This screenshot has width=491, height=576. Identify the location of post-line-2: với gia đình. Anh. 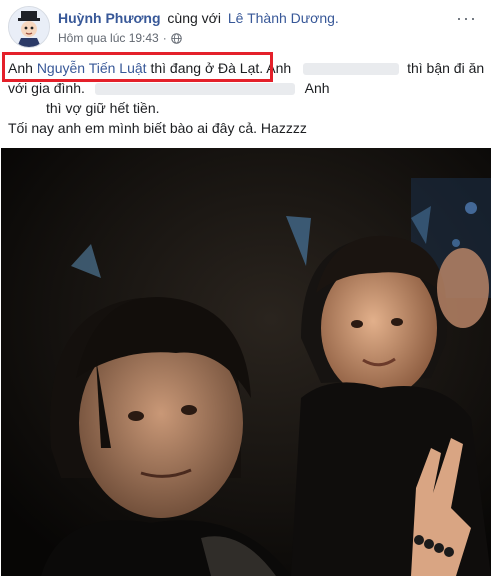
(169, 88).